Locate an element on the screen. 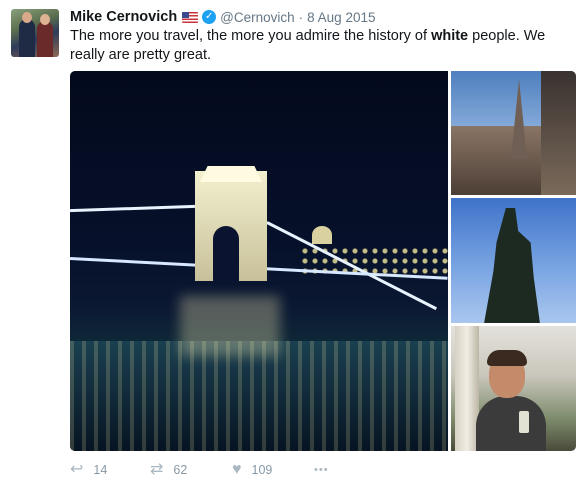 This screenshot has height=487, width=584. photo-statue is located at coordinates (513, 260).